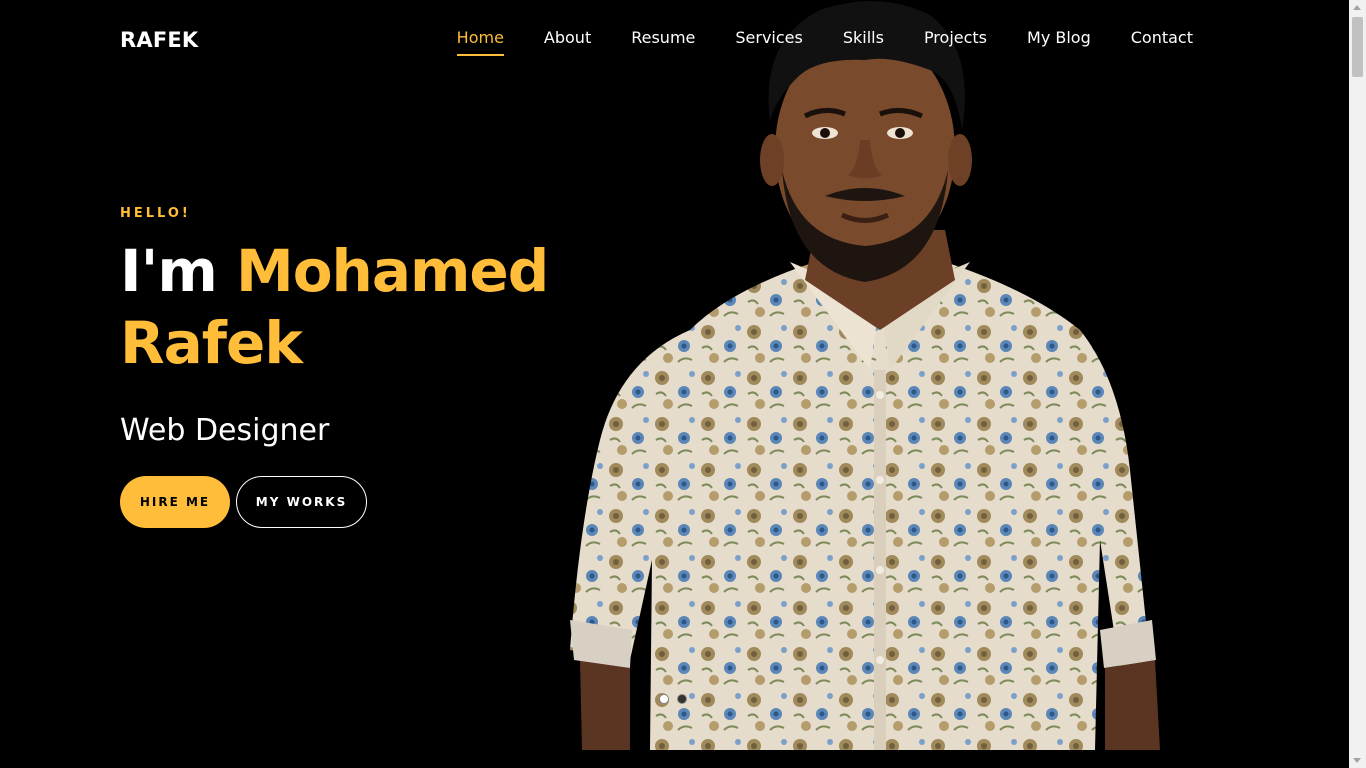  What do you see at coordinates (155, 213) in the screenshot?
I see `hero-greeting: HELLO!` at bounding box center [155, 213].